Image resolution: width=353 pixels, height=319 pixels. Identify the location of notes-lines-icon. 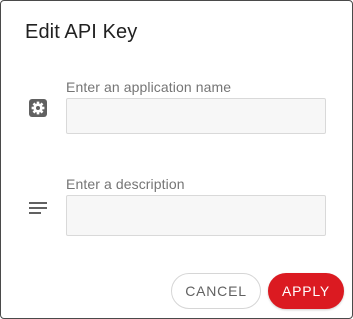
(38, 208).